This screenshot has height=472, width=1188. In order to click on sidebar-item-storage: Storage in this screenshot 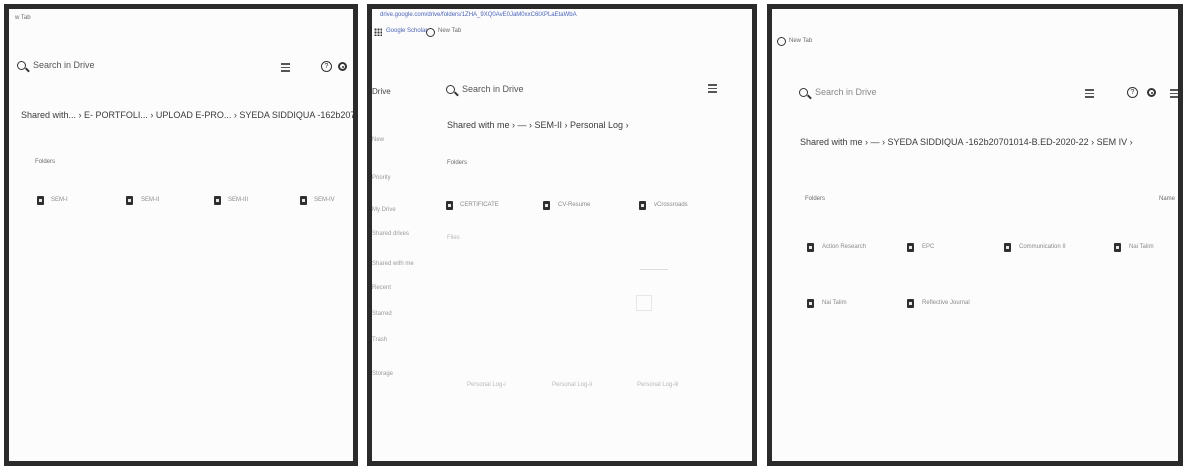, I will do `click(382, 374)`.